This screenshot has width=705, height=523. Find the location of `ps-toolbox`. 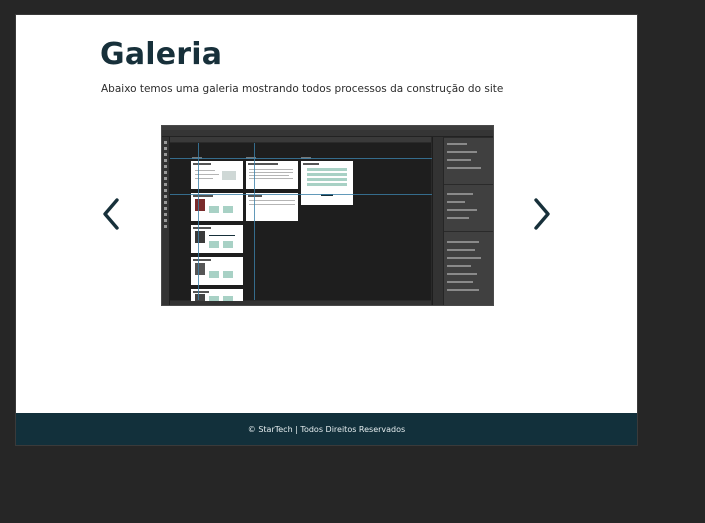

ps-toolbox is located at coordinates (166, 221).